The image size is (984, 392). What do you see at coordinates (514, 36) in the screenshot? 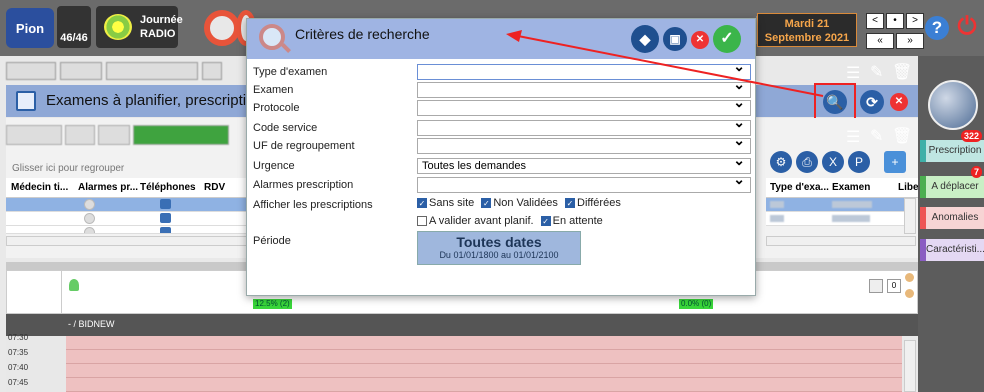
I see `arrow-head` at bounding box center [514, 36].